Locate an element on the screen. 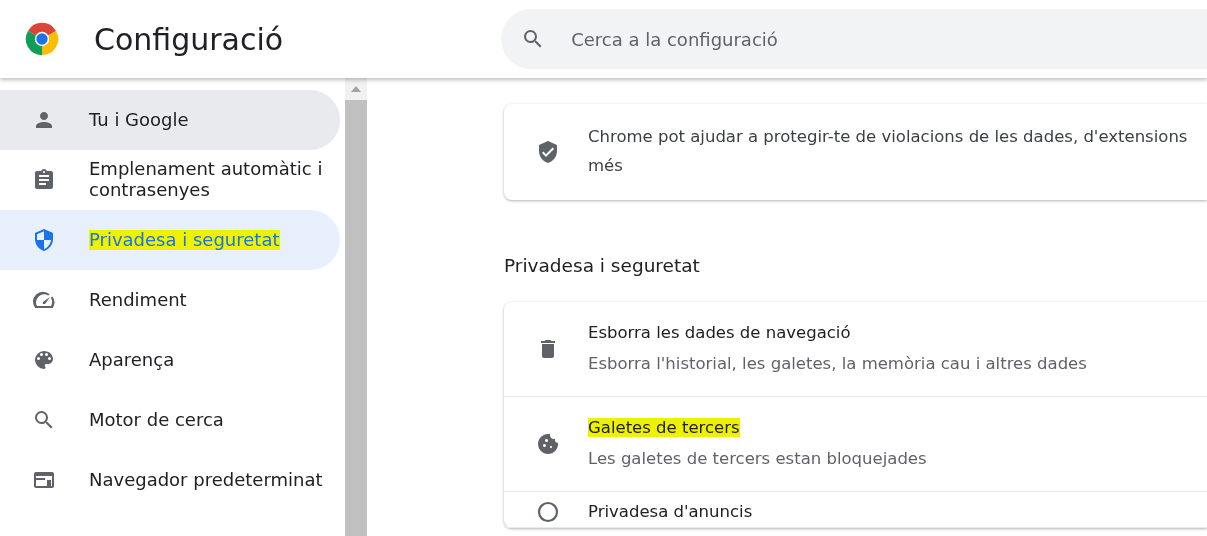 Image resolution: width=1207 pixels, height=536 pixels. search-field: Cerca a la configuració is located at coordinates (854, 39).